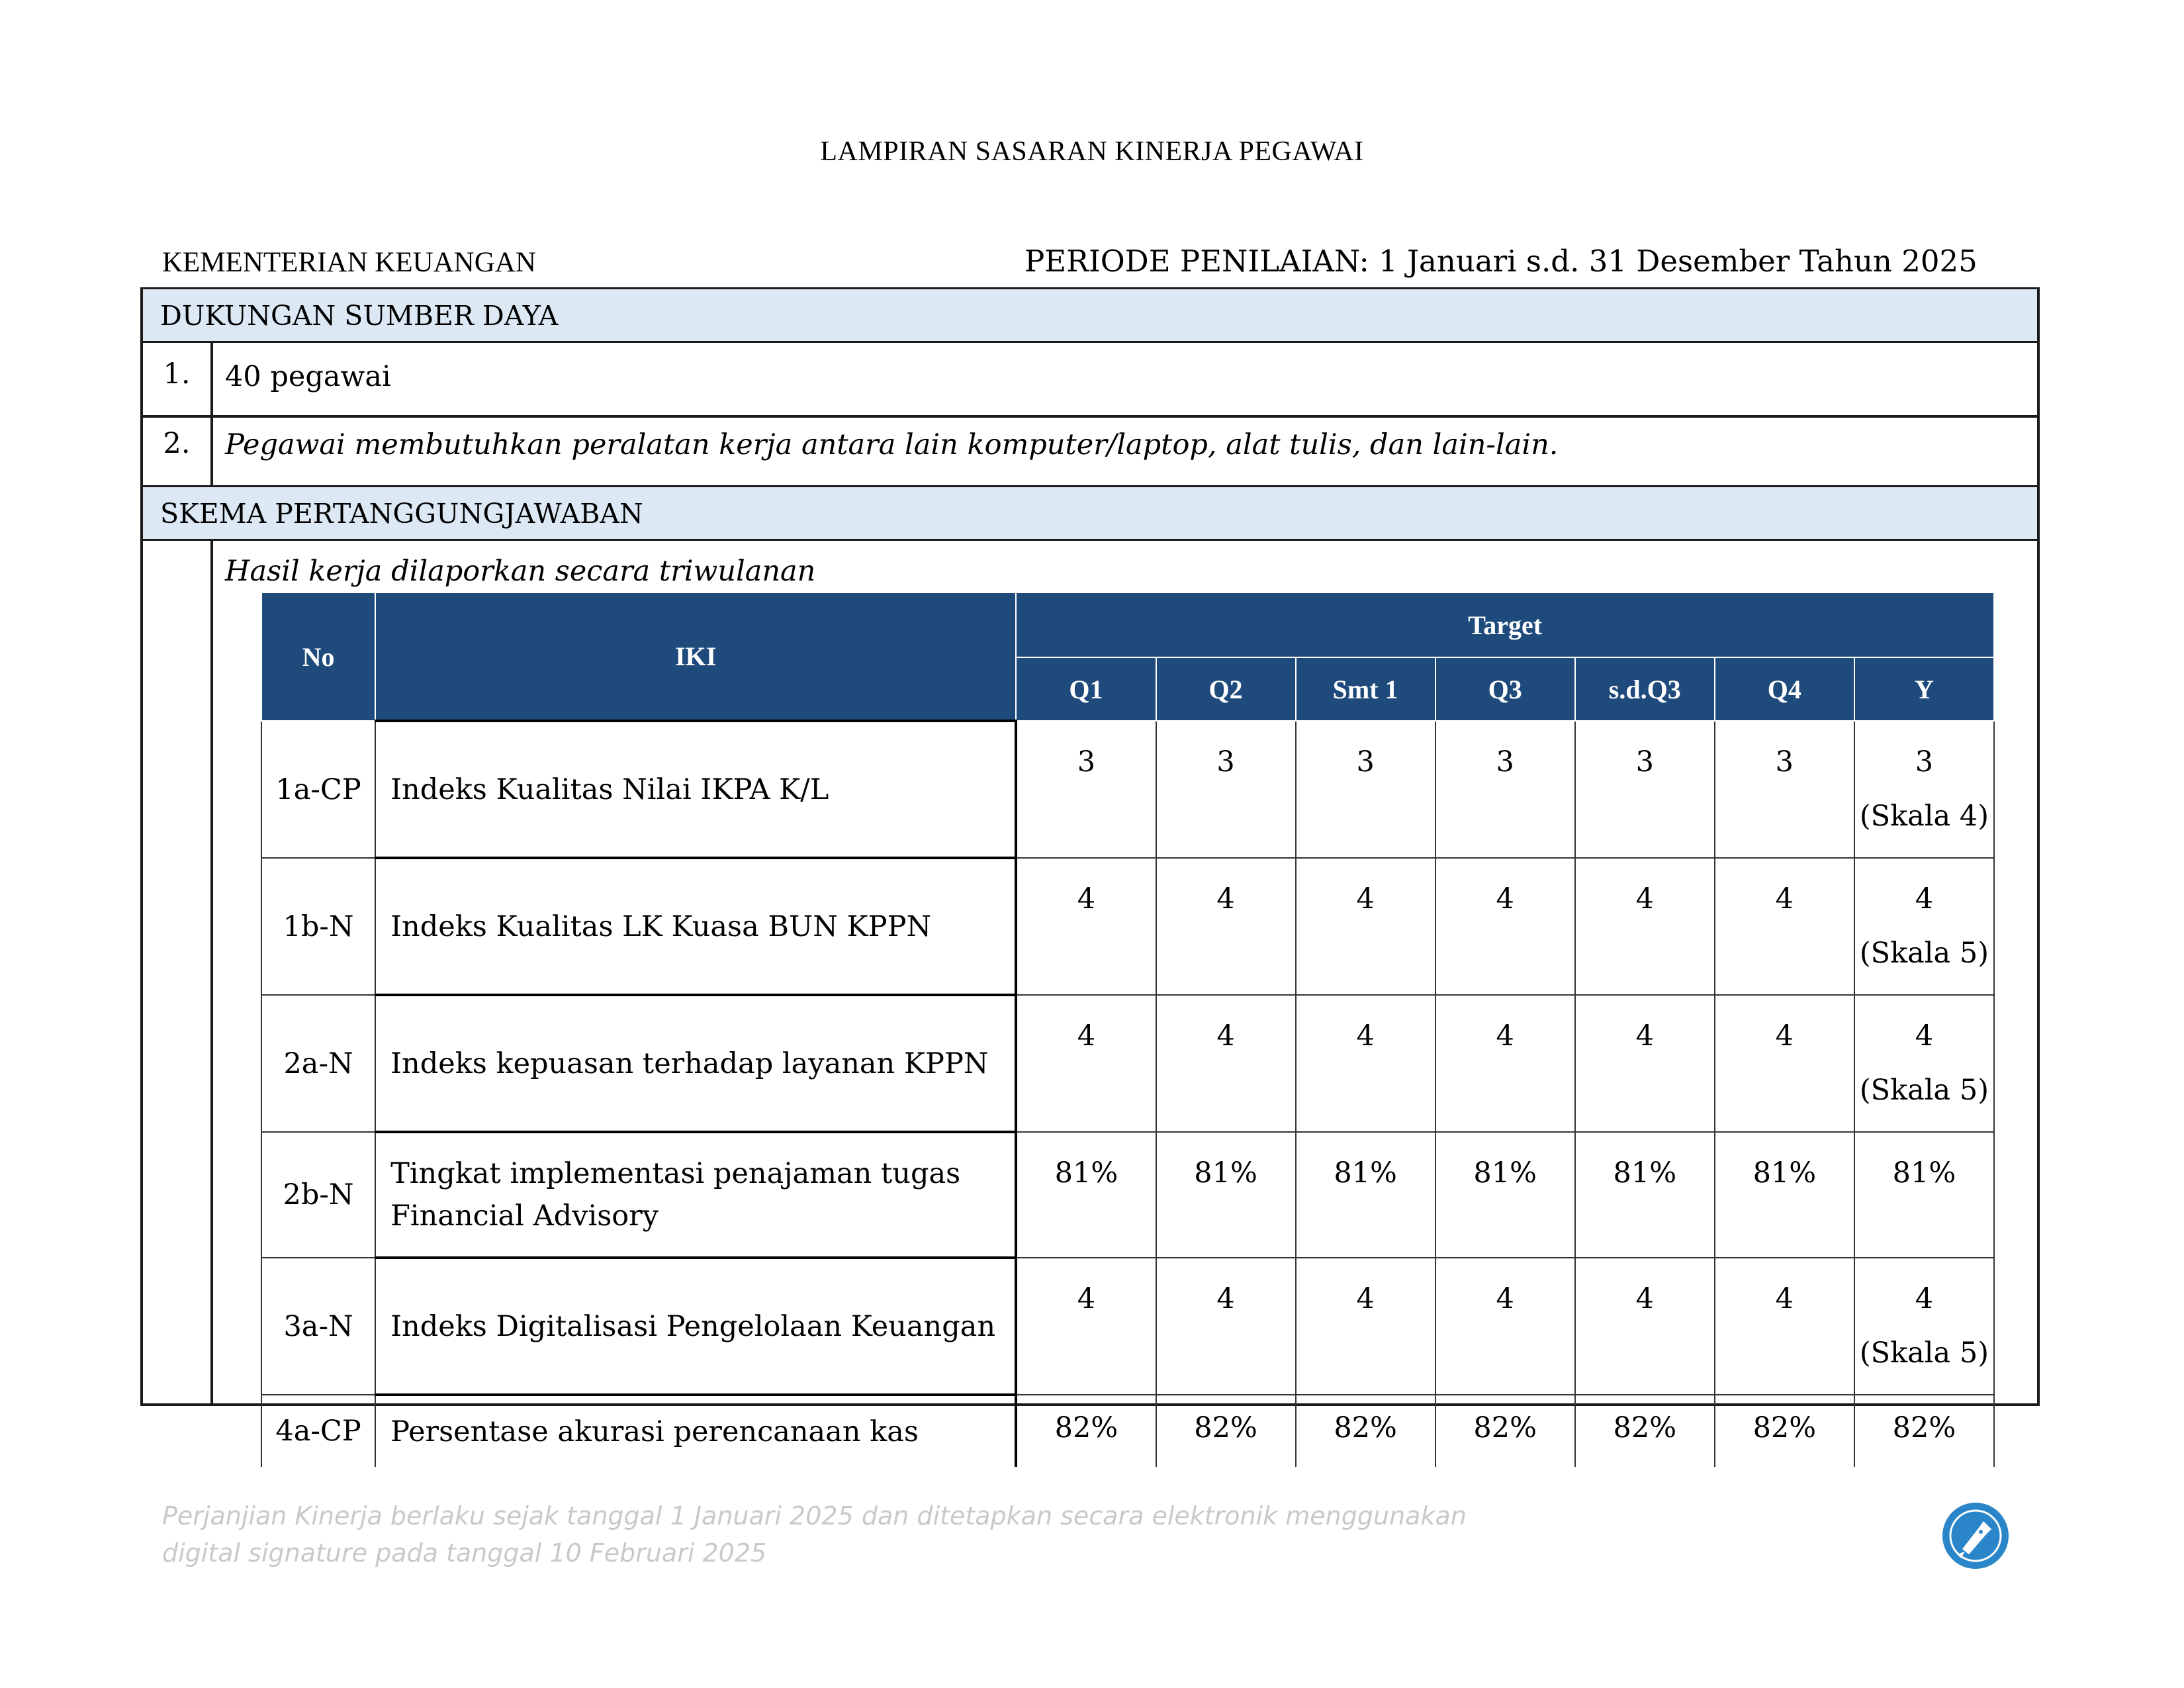 This screenshot has width=2184, height=1688. I want to click on header-y: Y, so click(1924, 689).